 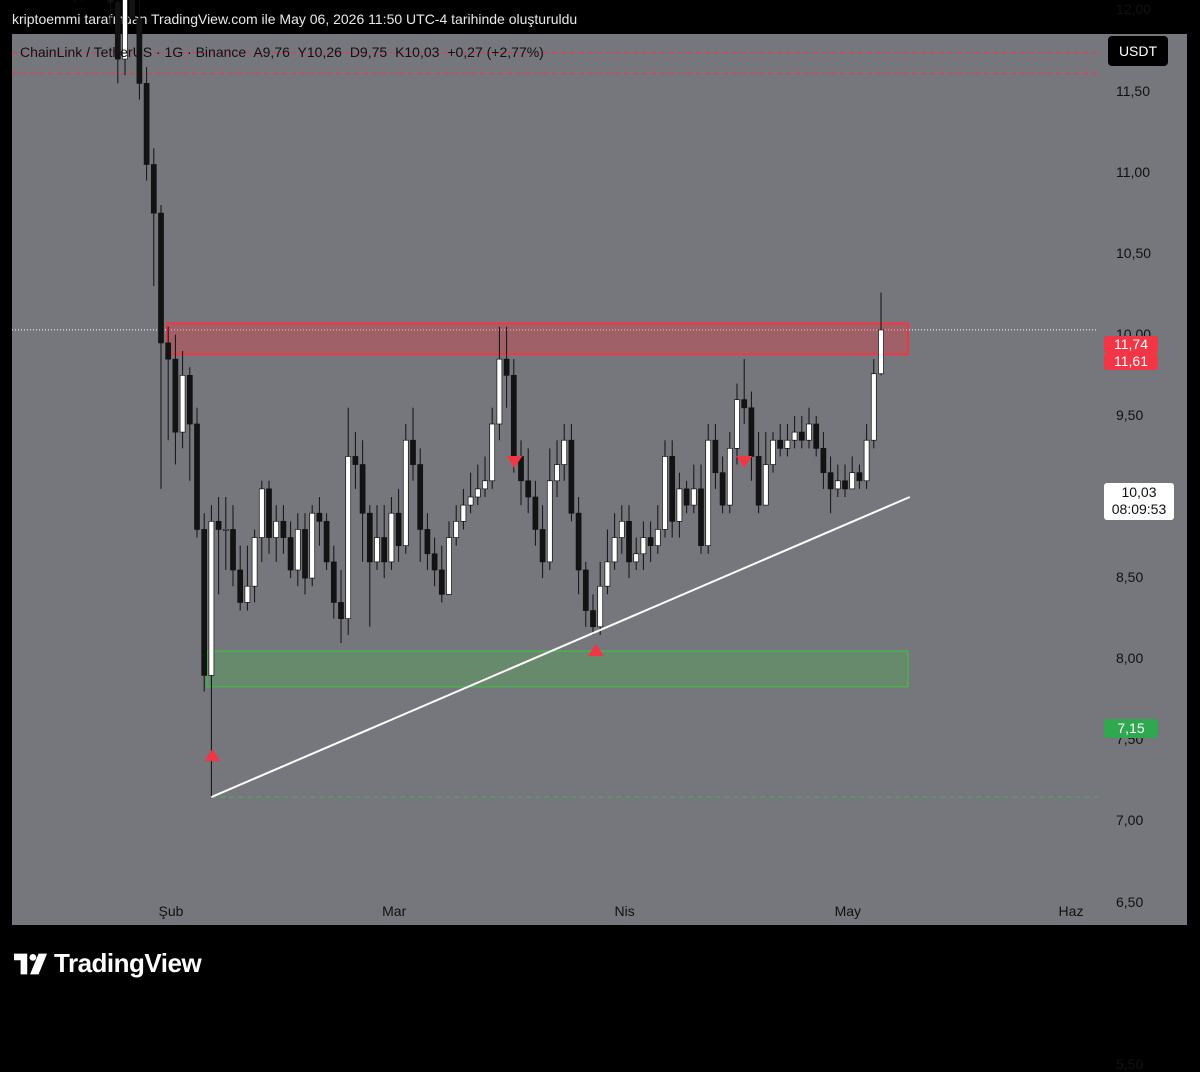 What do you see at coordinates (368, 52) in the screenshot?
I see `ohlc-low: D9,75` at bounding box center [368, 52].